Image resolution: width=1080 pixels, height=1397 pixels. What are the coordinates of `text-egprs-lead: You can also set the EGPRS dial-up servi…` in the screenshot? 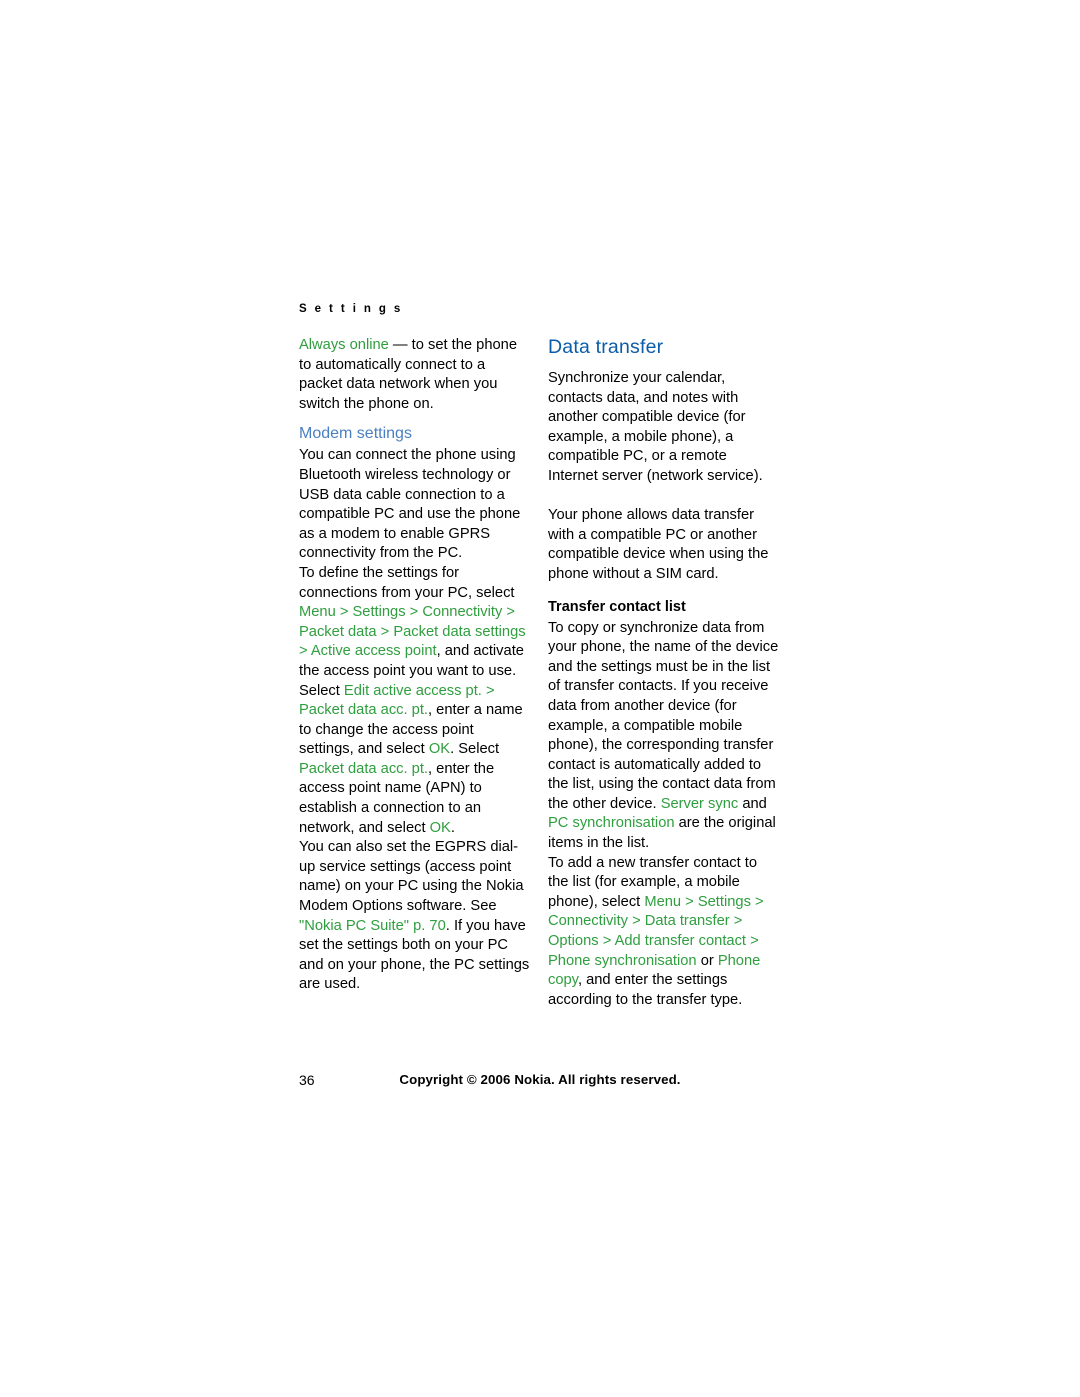 It's located at (411, 877).